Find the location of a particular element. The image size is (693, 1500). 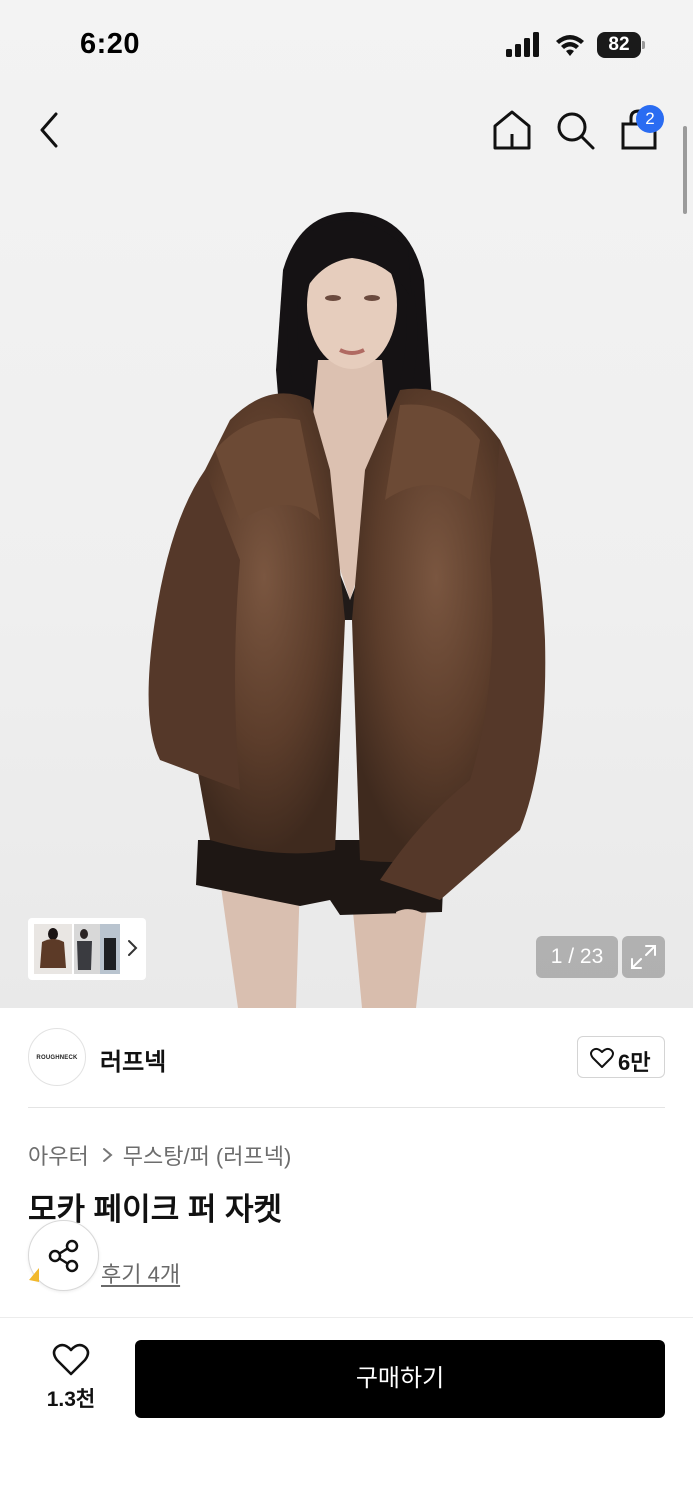

battery-level: 82 is located at coordinates (619, 45).